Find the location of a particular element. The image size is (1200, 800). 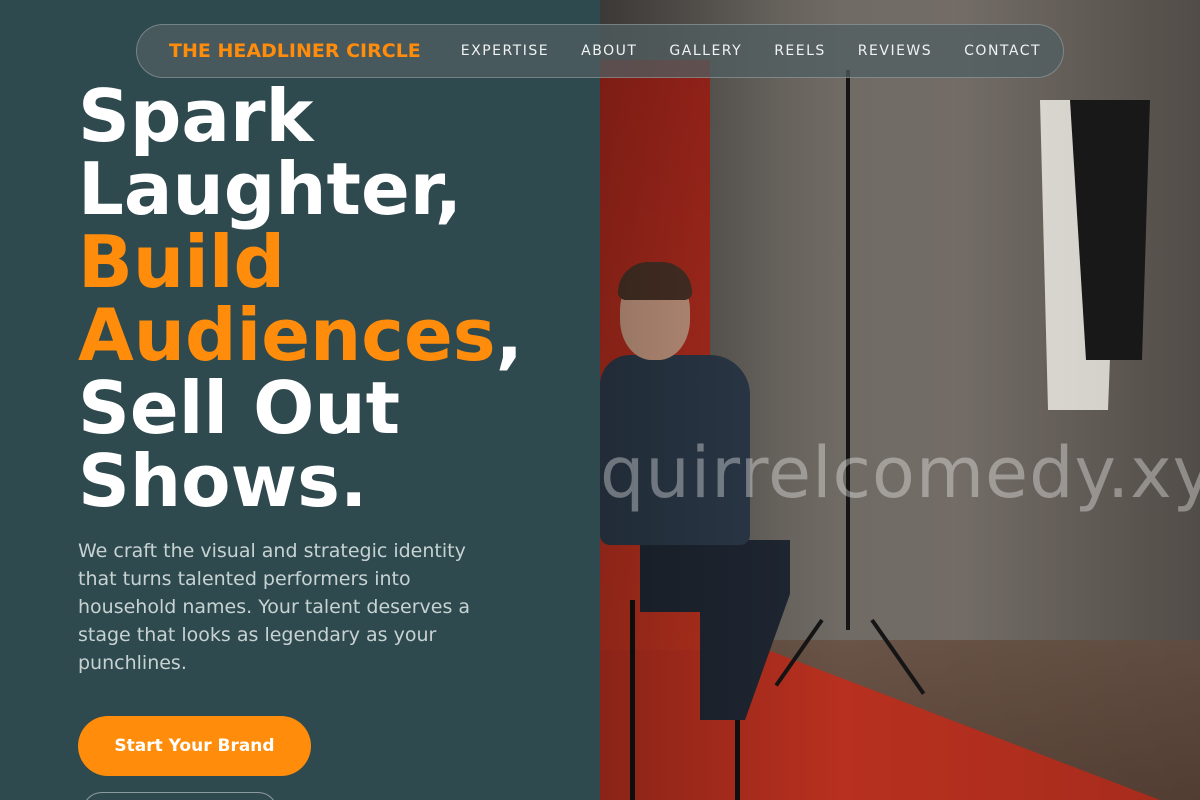

nav-link-reviews: REVIEWS is located at coordinates (895, 51).